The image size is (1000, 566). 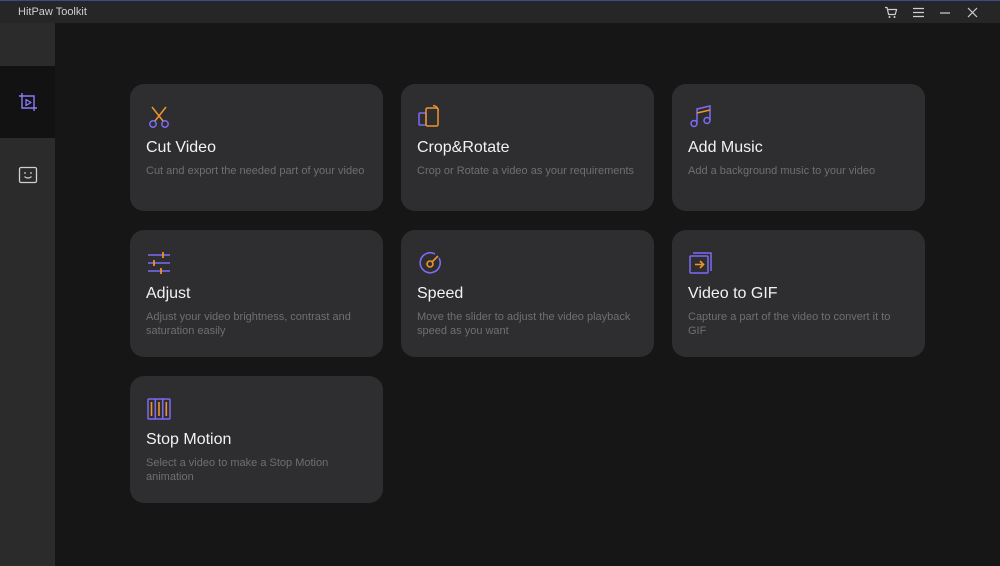 What do you see at coordinates (430, 117) in the screenshot?
I see `crop-rotate-icon` at bounding box center [430, 117].